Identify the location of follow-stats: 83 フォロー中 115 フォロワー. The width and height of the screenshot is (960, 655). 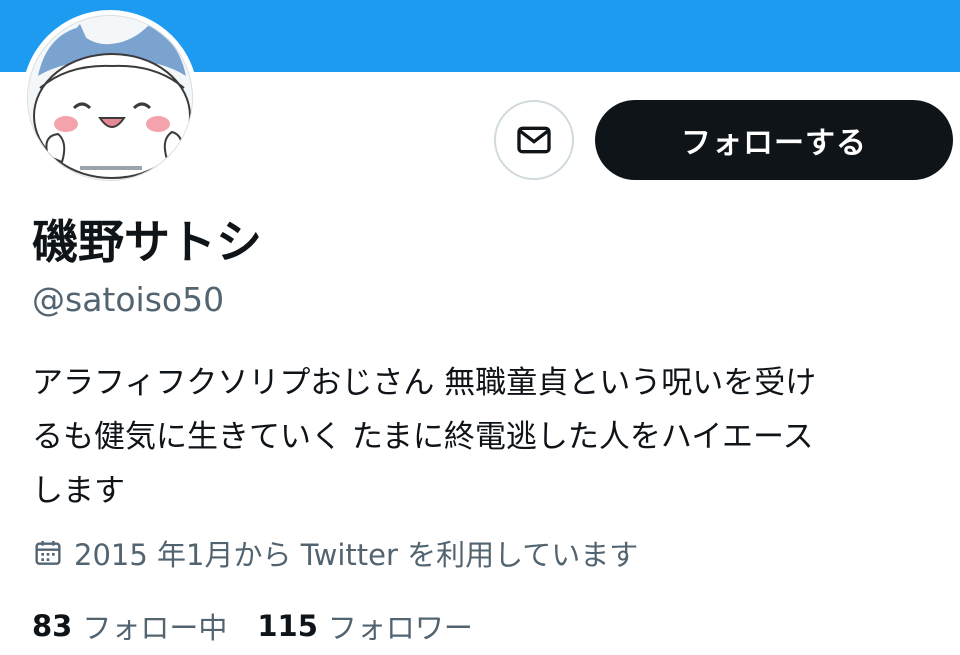
(267, 626).